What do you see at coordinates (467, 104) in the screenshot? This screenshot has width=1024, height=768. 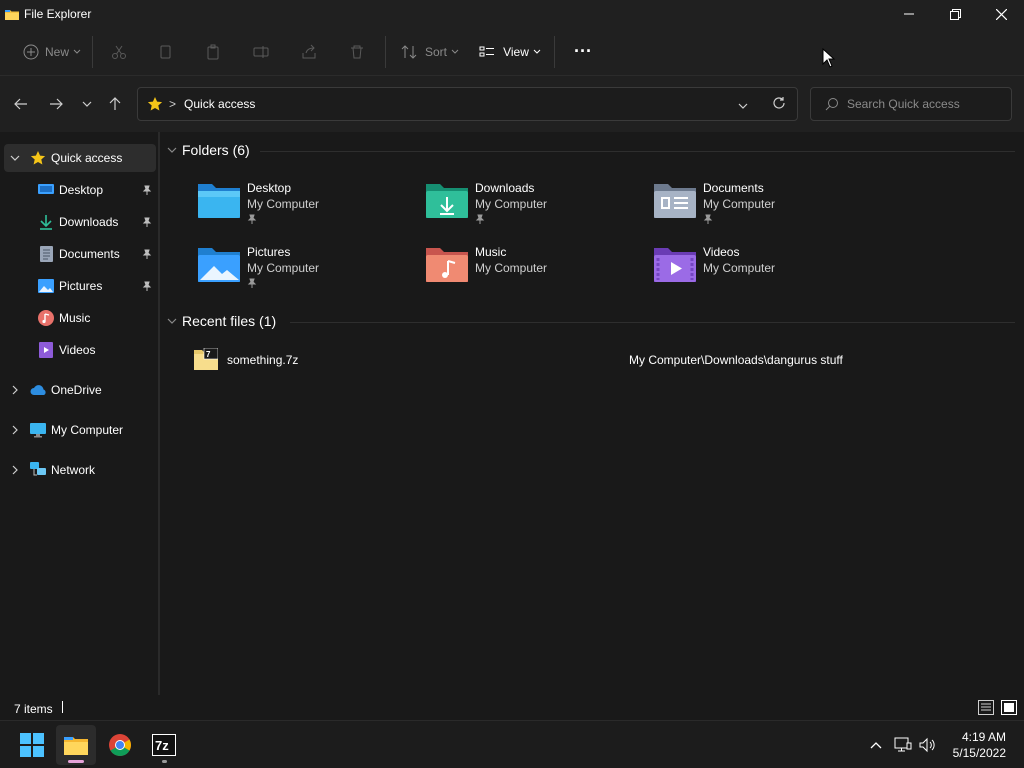 I see `address-bar: > Quick access` at bounding box center [467, 104].